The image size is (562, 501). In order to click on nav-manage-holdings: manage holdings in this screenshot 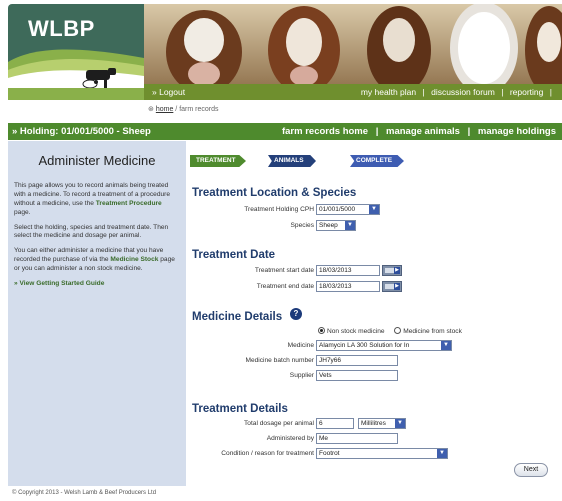, I will do `click(517, 131)`.